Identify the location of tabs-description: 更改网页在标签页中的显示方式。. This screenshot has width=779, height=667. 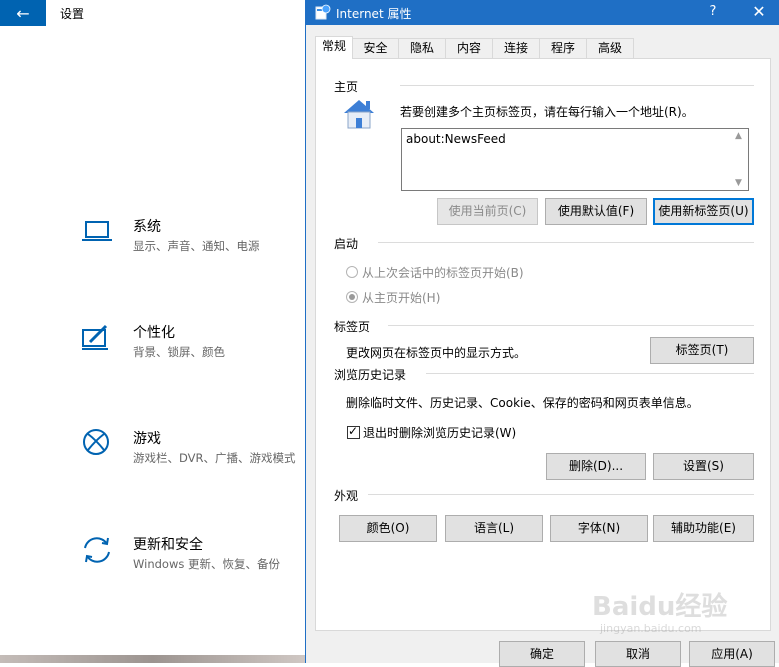
(436, 353).